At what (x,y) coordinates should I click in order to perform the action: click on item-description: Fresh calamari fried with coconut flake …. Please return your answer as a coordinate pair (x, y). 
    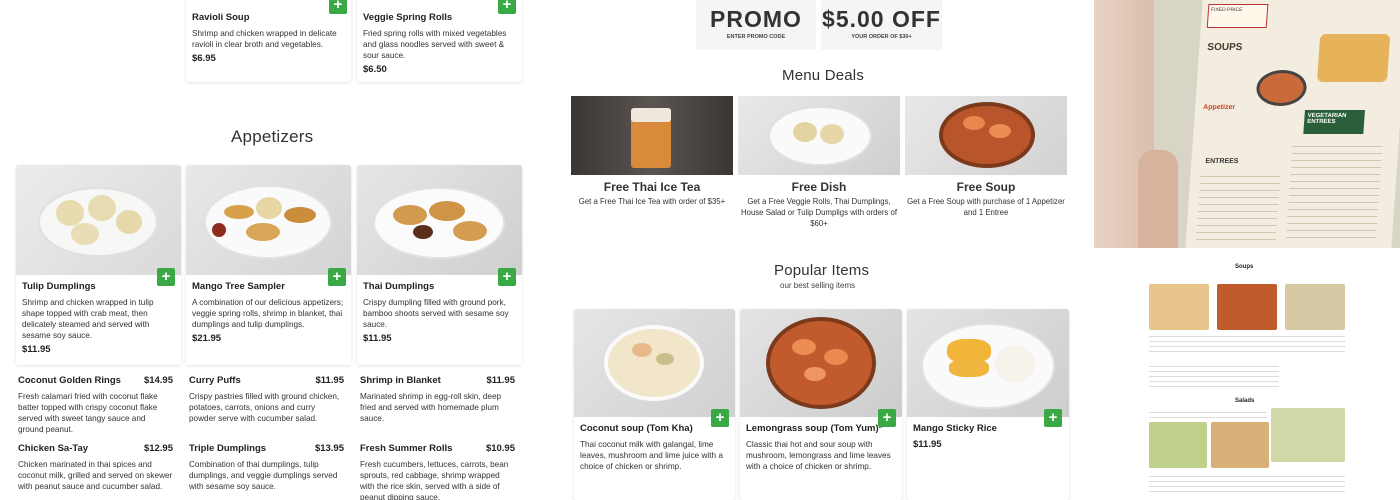
    Looking at the image, I should click on (88, 413).